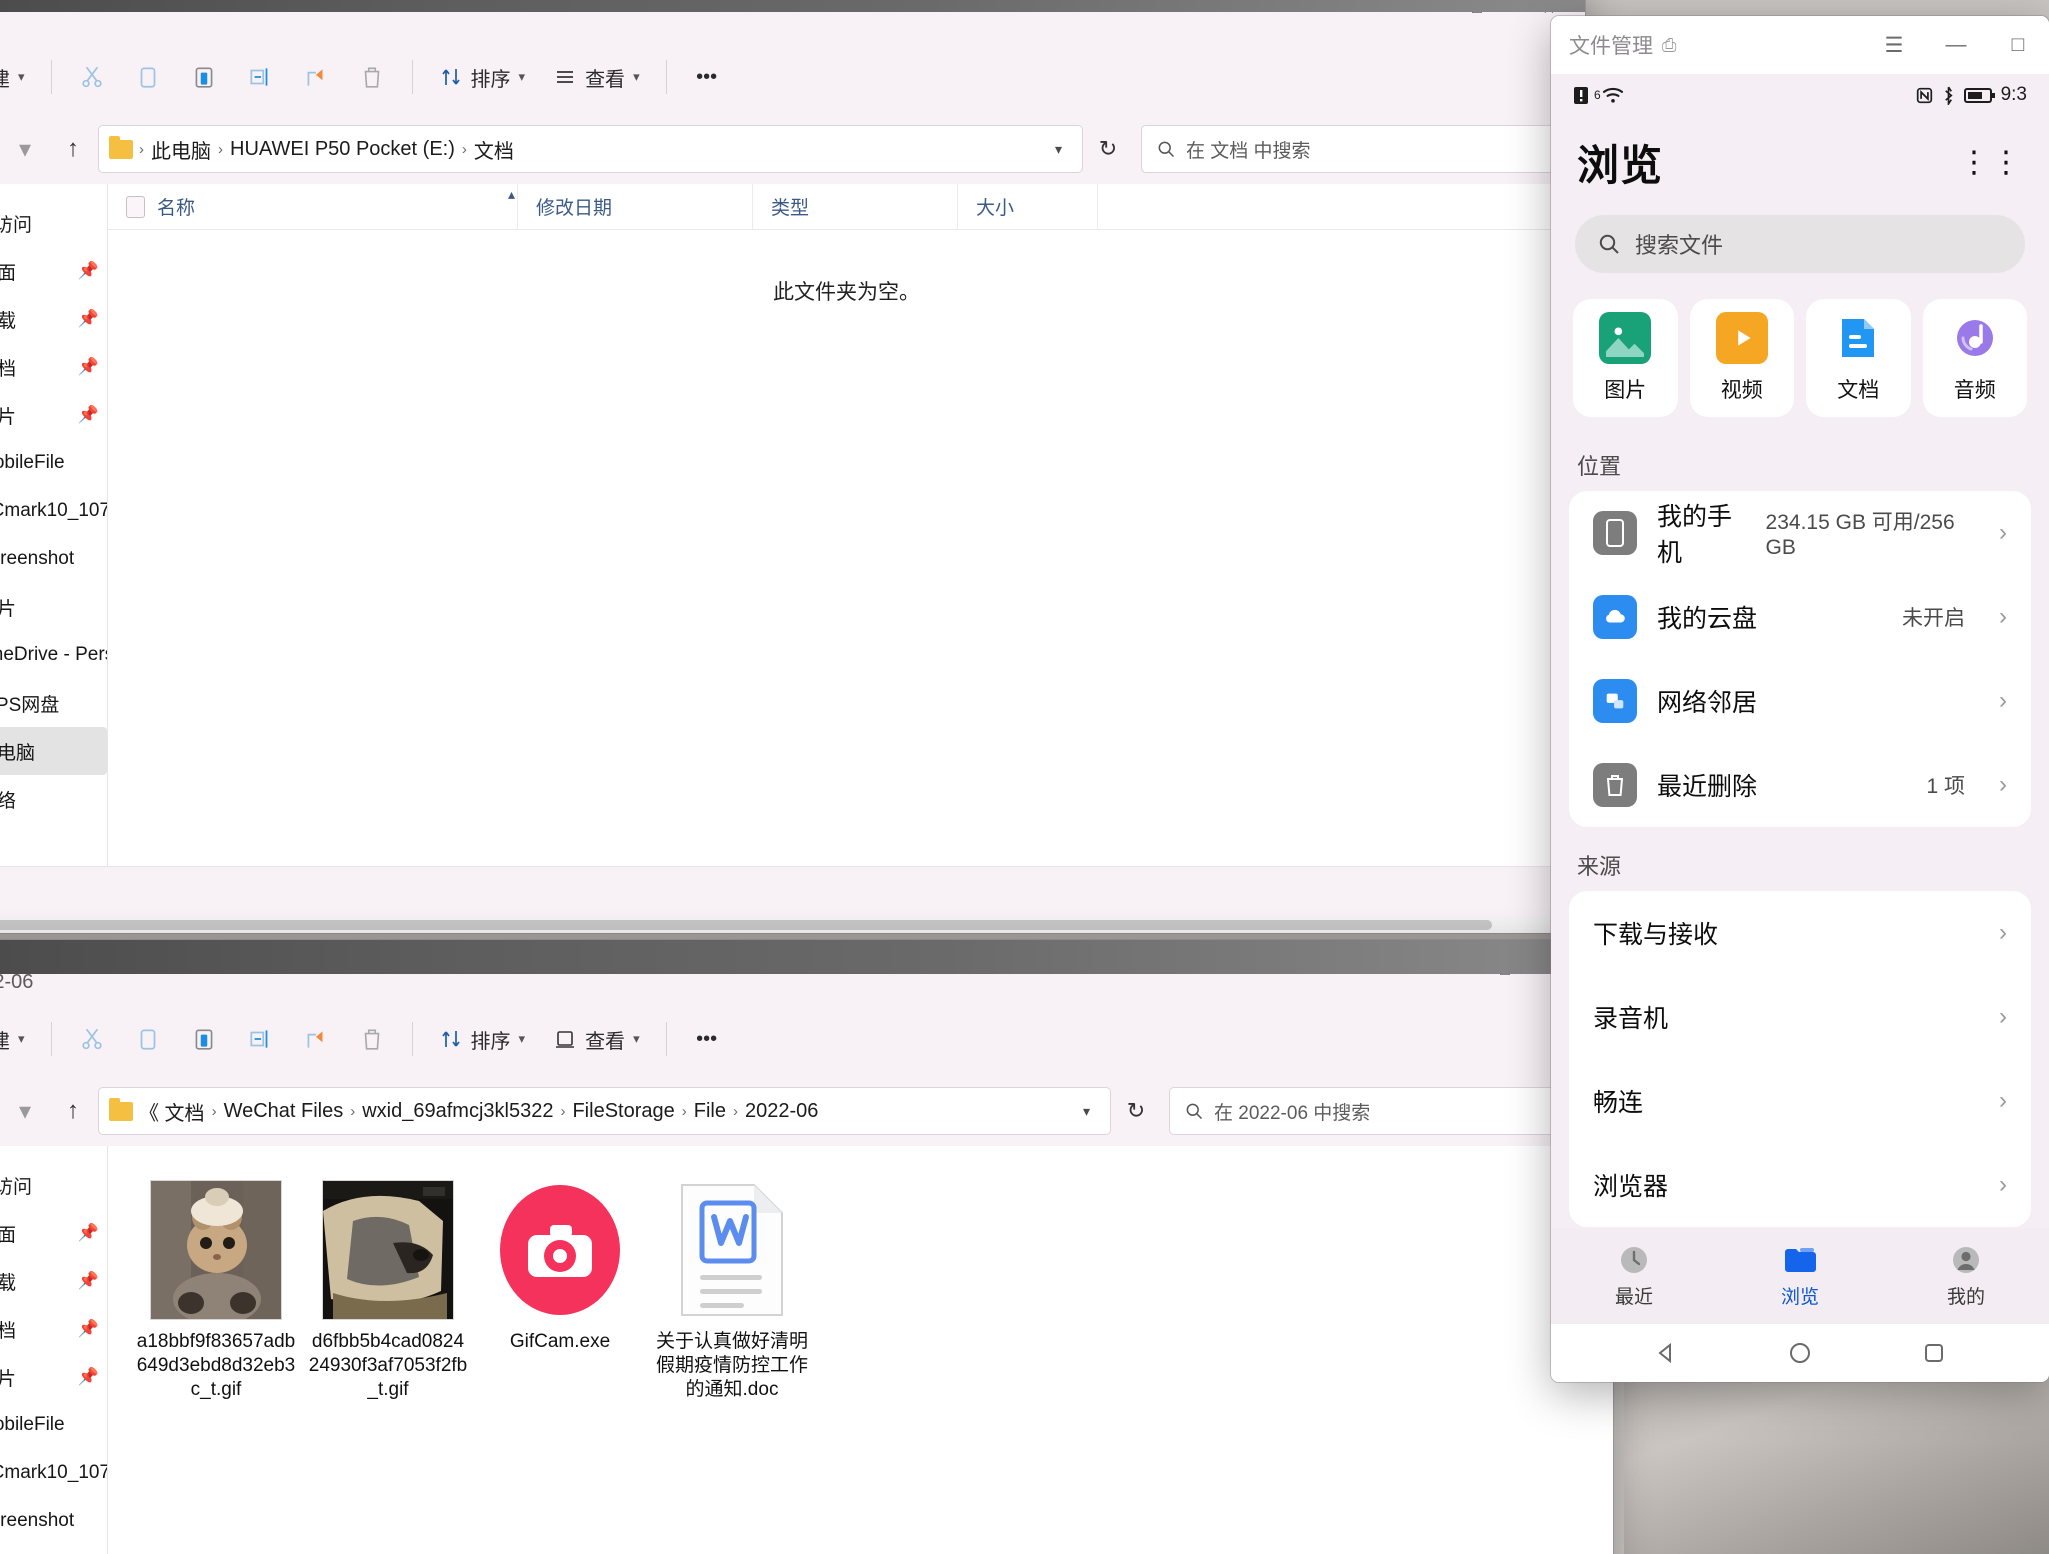  What do you see at coordinates (53, 1521) in the screenshot?
I see `sidebar-item-screenshot: Screenshot` at bounding box center [53, 1521].